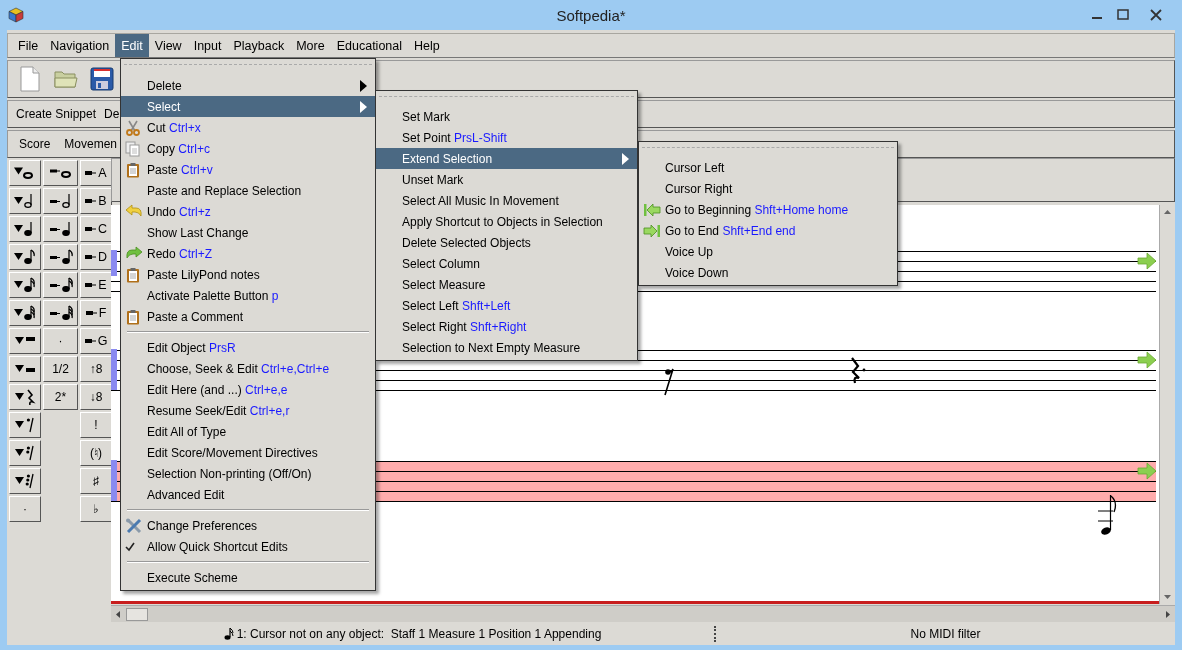 The width and height of the screenshot is (1182, 650). I want to click on go-start-icon, so click(652, 209).